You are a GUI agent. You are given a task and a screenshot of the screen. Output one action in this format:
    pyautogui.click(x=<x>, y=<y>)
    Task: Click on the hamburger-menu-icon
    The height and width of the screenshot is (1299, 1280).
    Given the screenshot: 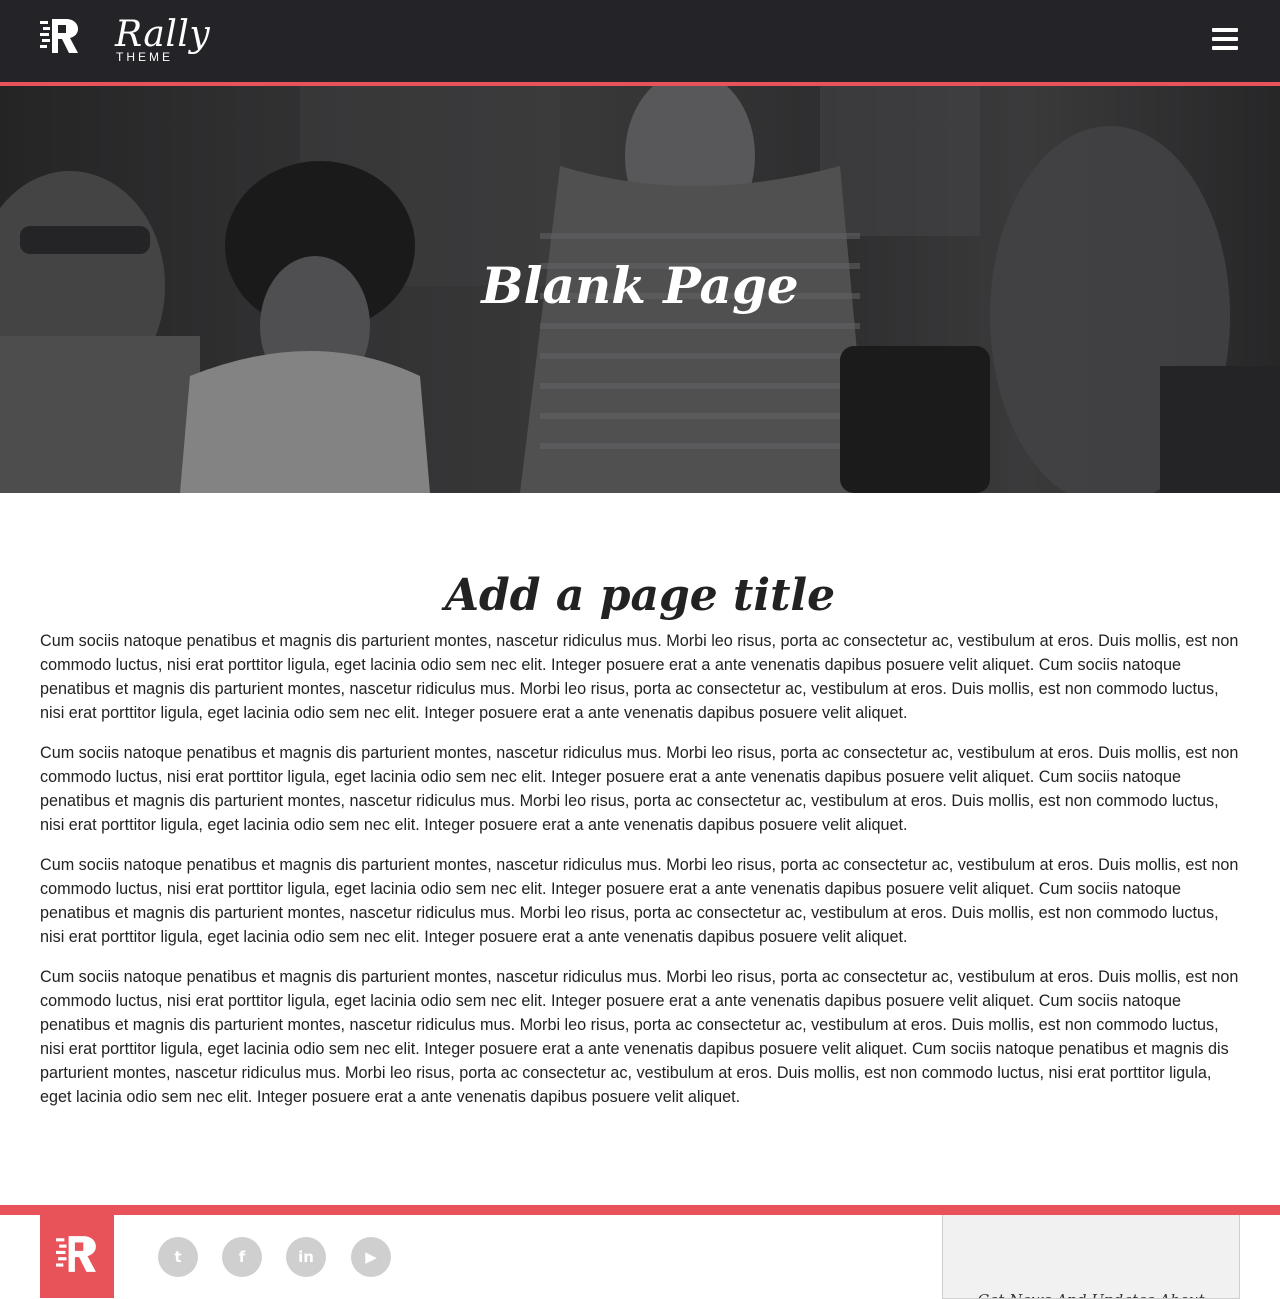 What is the action you would take?
    pyautogui.click(x=1227, y=41)
    